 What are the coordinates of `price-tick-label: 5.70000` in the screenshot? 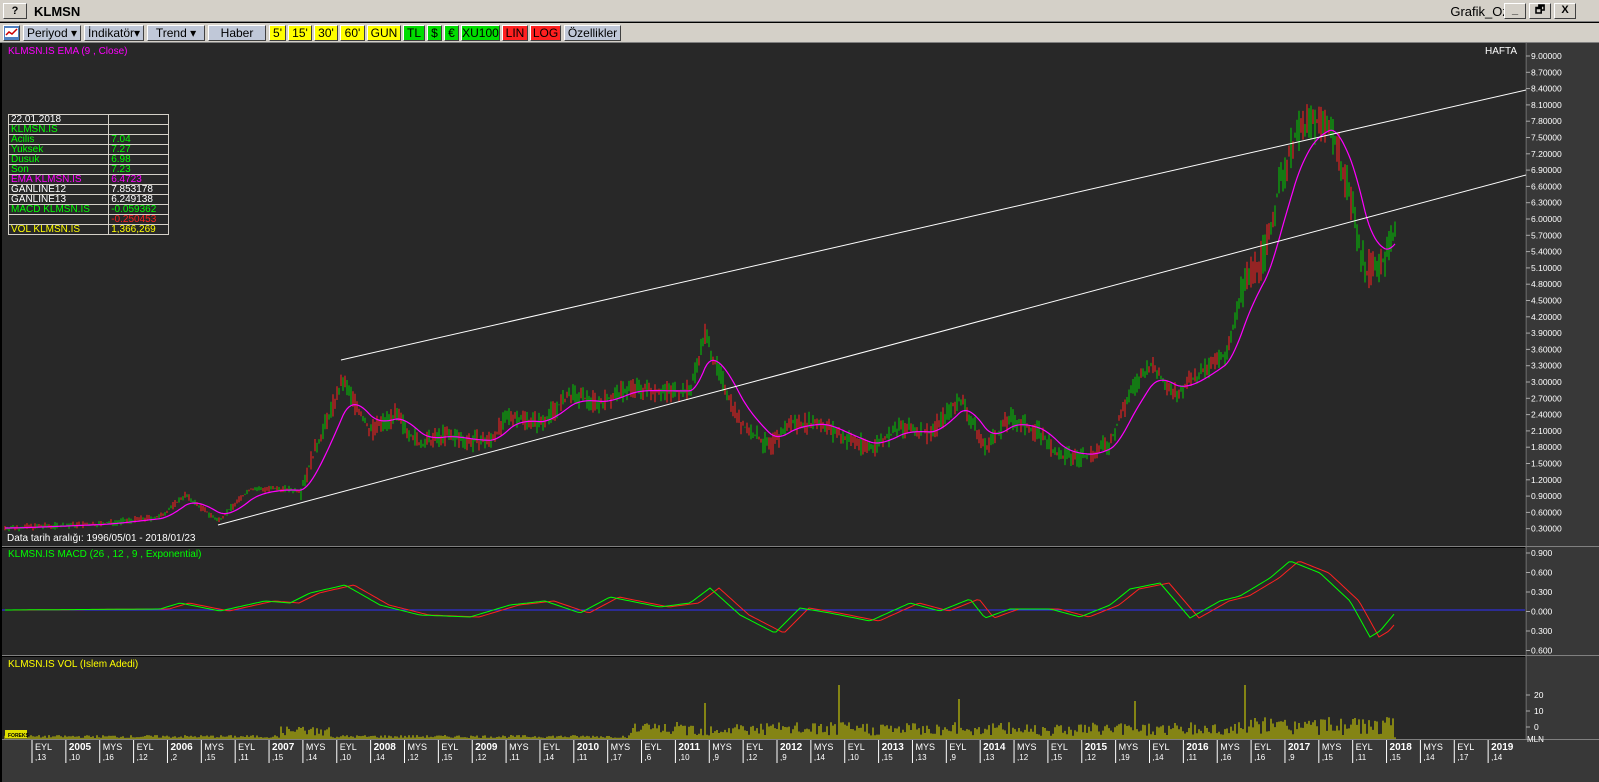 It's located at (1546, 235).